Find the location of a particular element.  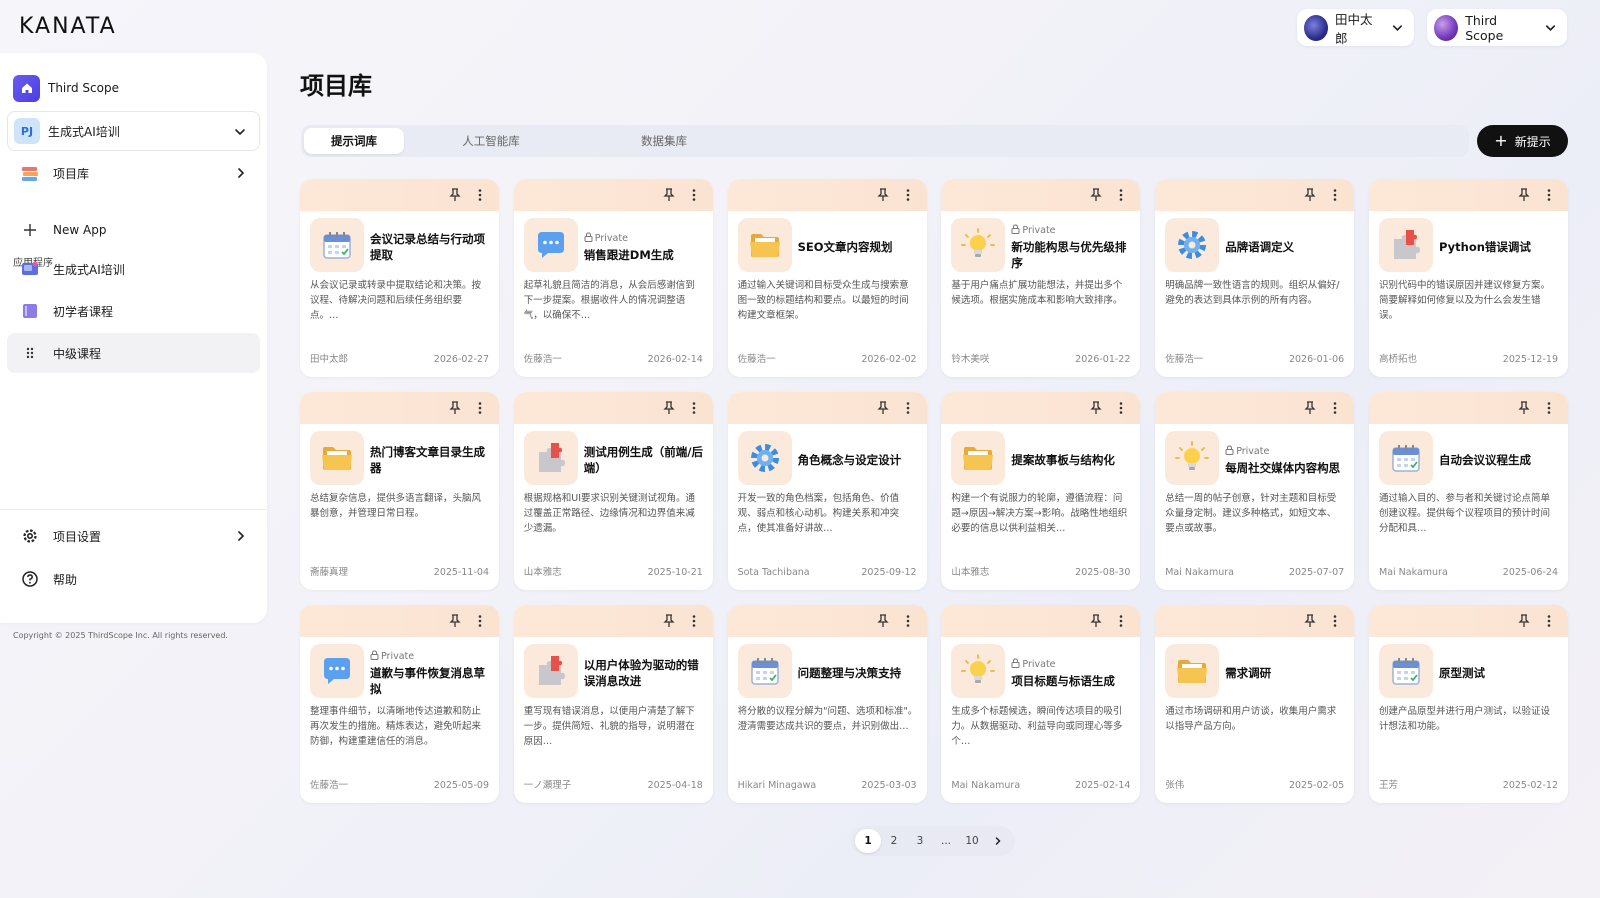

workspace-label: Third Scope is located at coordinates (83, 88).